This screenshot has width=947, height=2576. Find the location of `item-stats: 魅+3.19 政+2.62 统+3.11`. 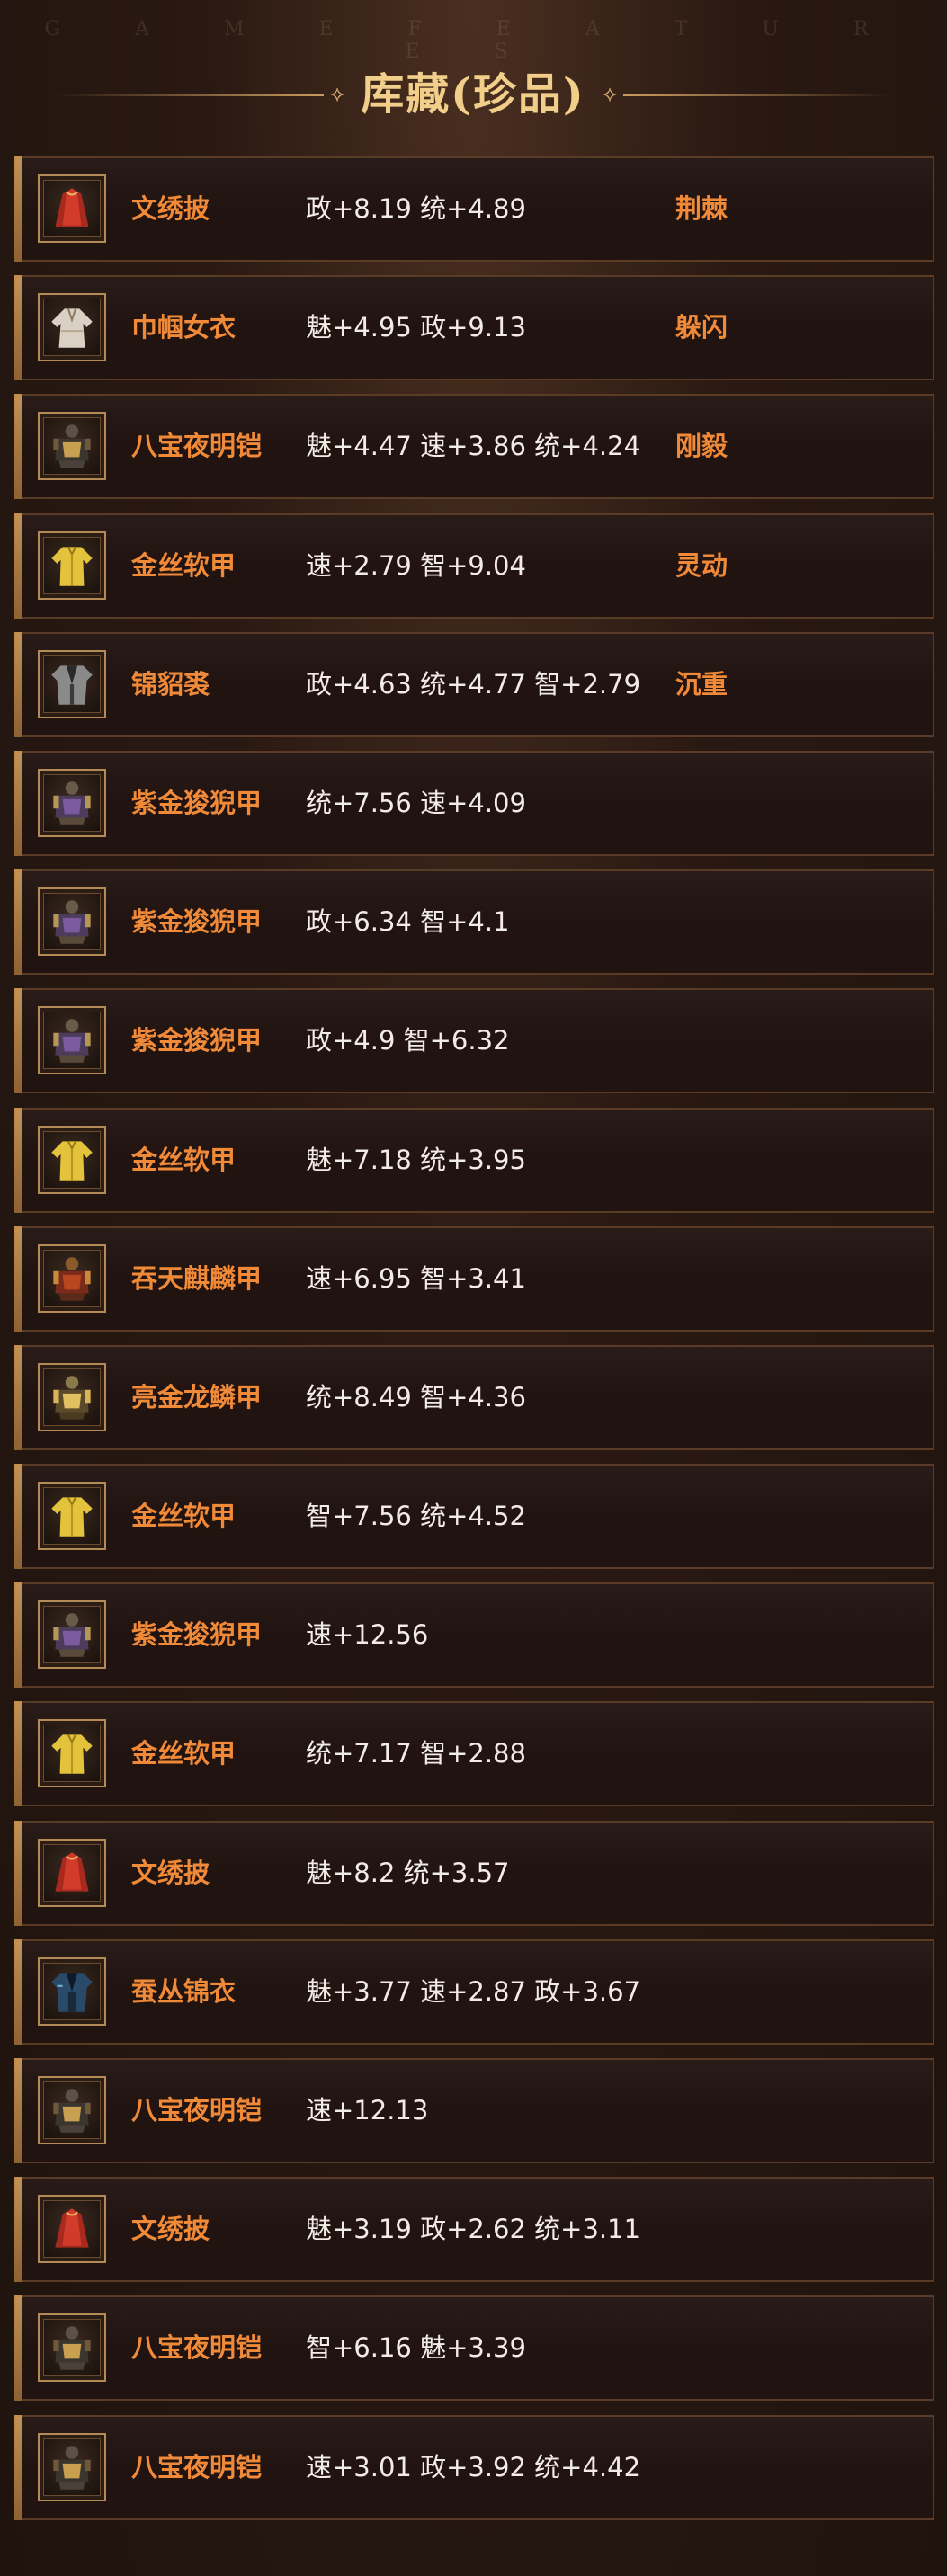

item-stats: 魅+3.19 政+2.62 统+3.11 is located at coordinates (473, 2230).